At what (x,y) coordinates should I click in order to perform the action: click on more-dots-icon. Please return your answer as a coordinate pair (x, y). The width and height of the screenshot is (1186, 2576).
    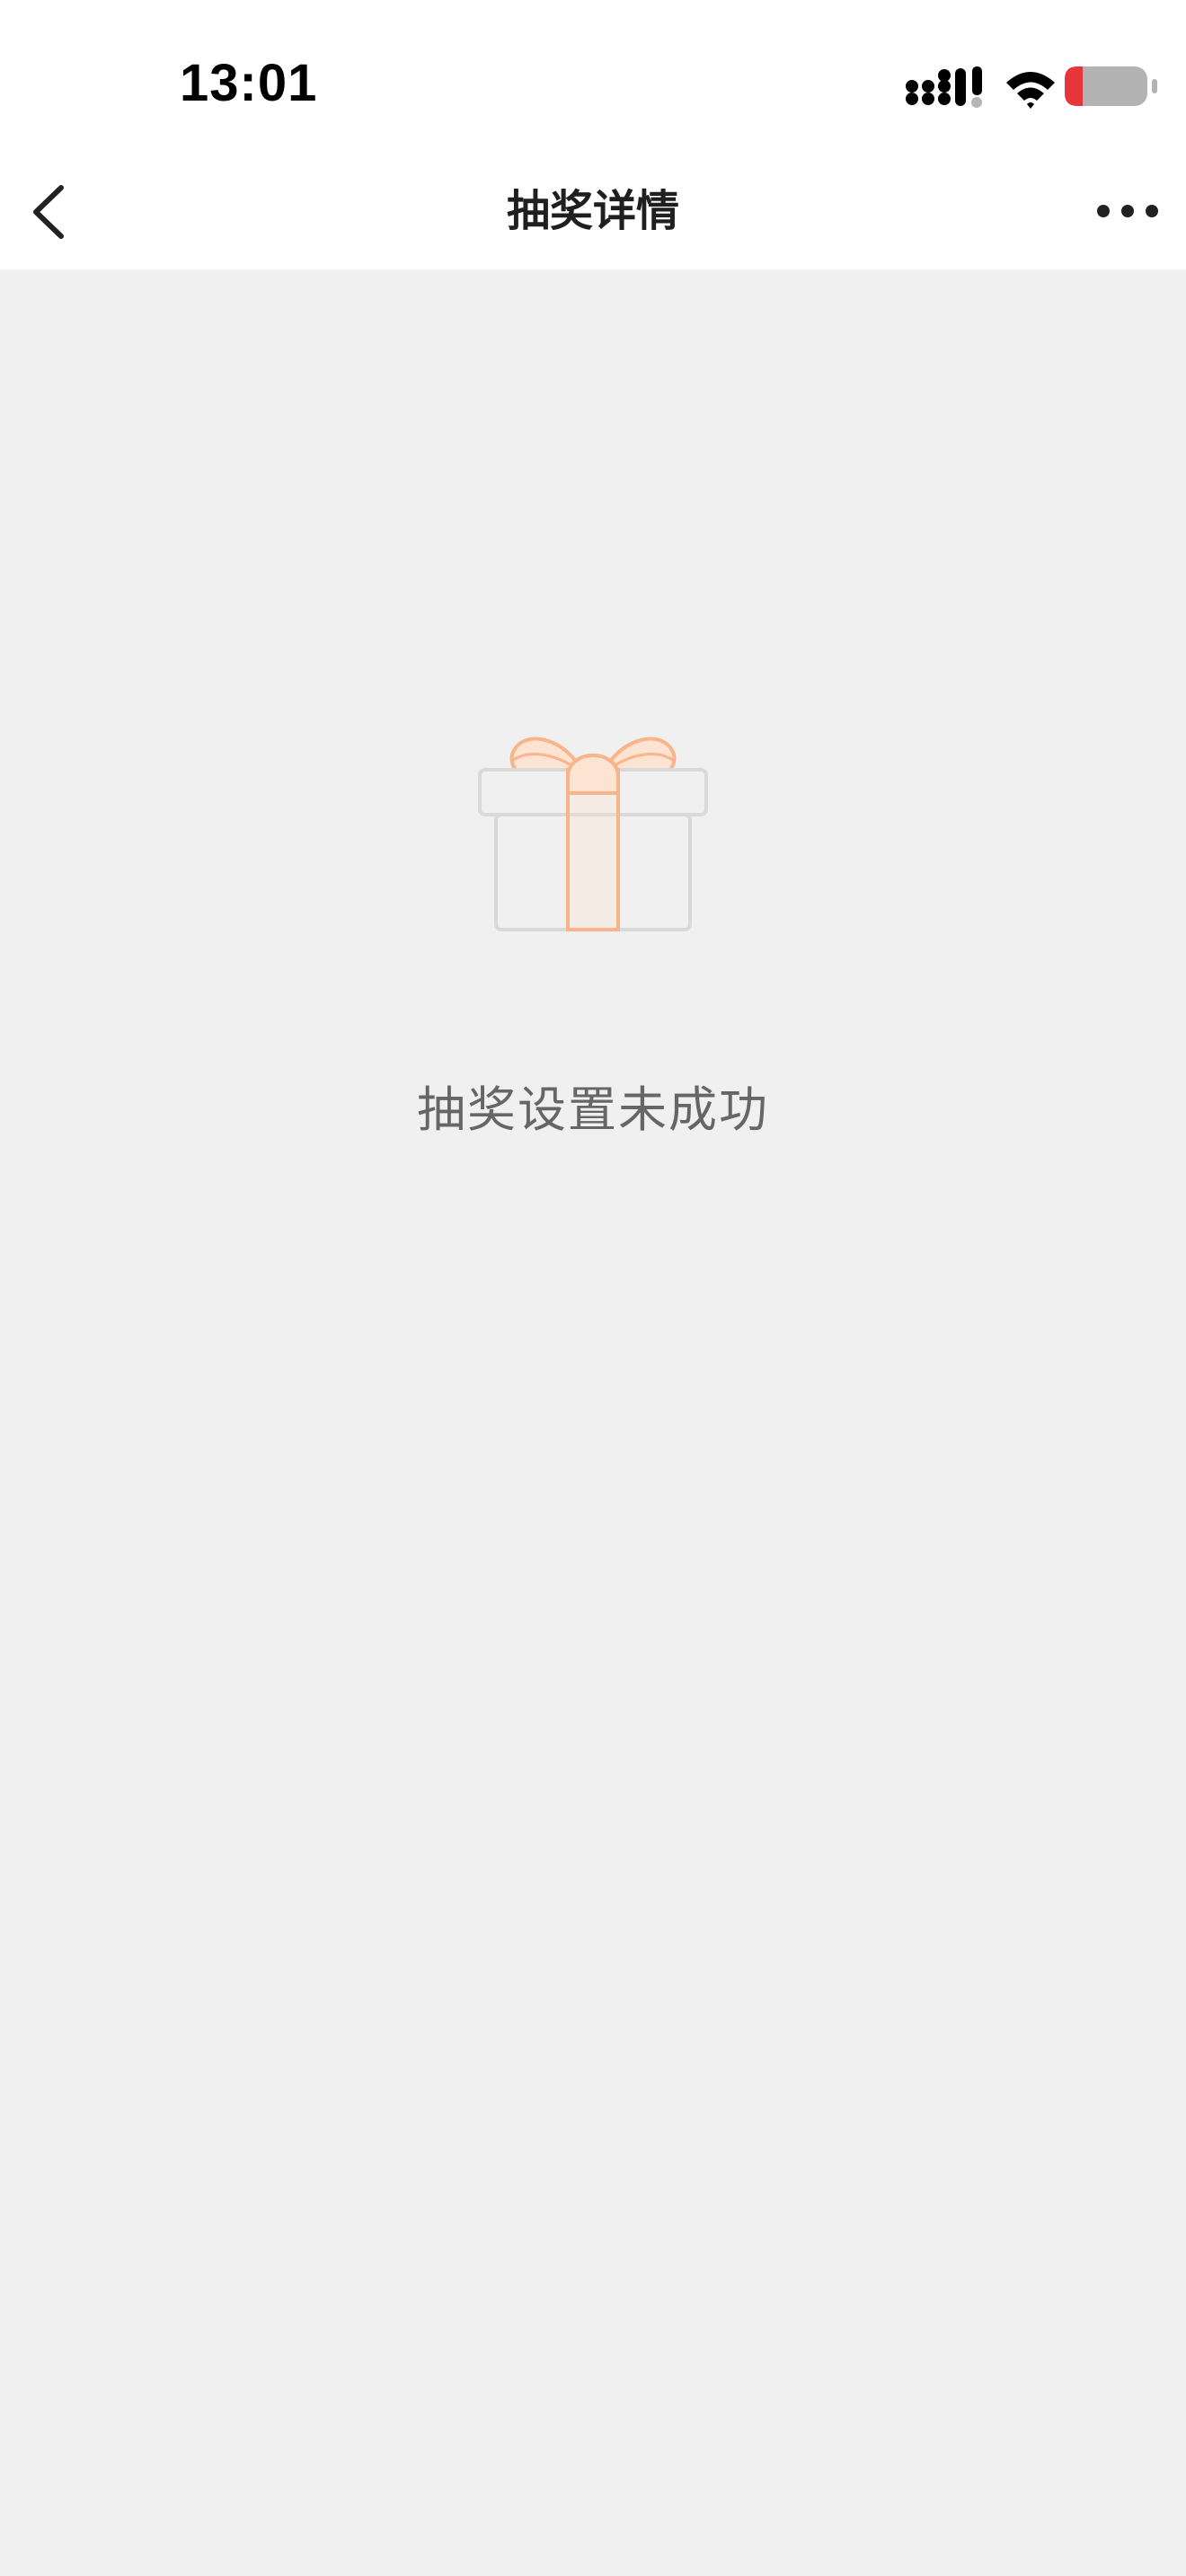
    Looking at the image, I should click on (1127, 211).